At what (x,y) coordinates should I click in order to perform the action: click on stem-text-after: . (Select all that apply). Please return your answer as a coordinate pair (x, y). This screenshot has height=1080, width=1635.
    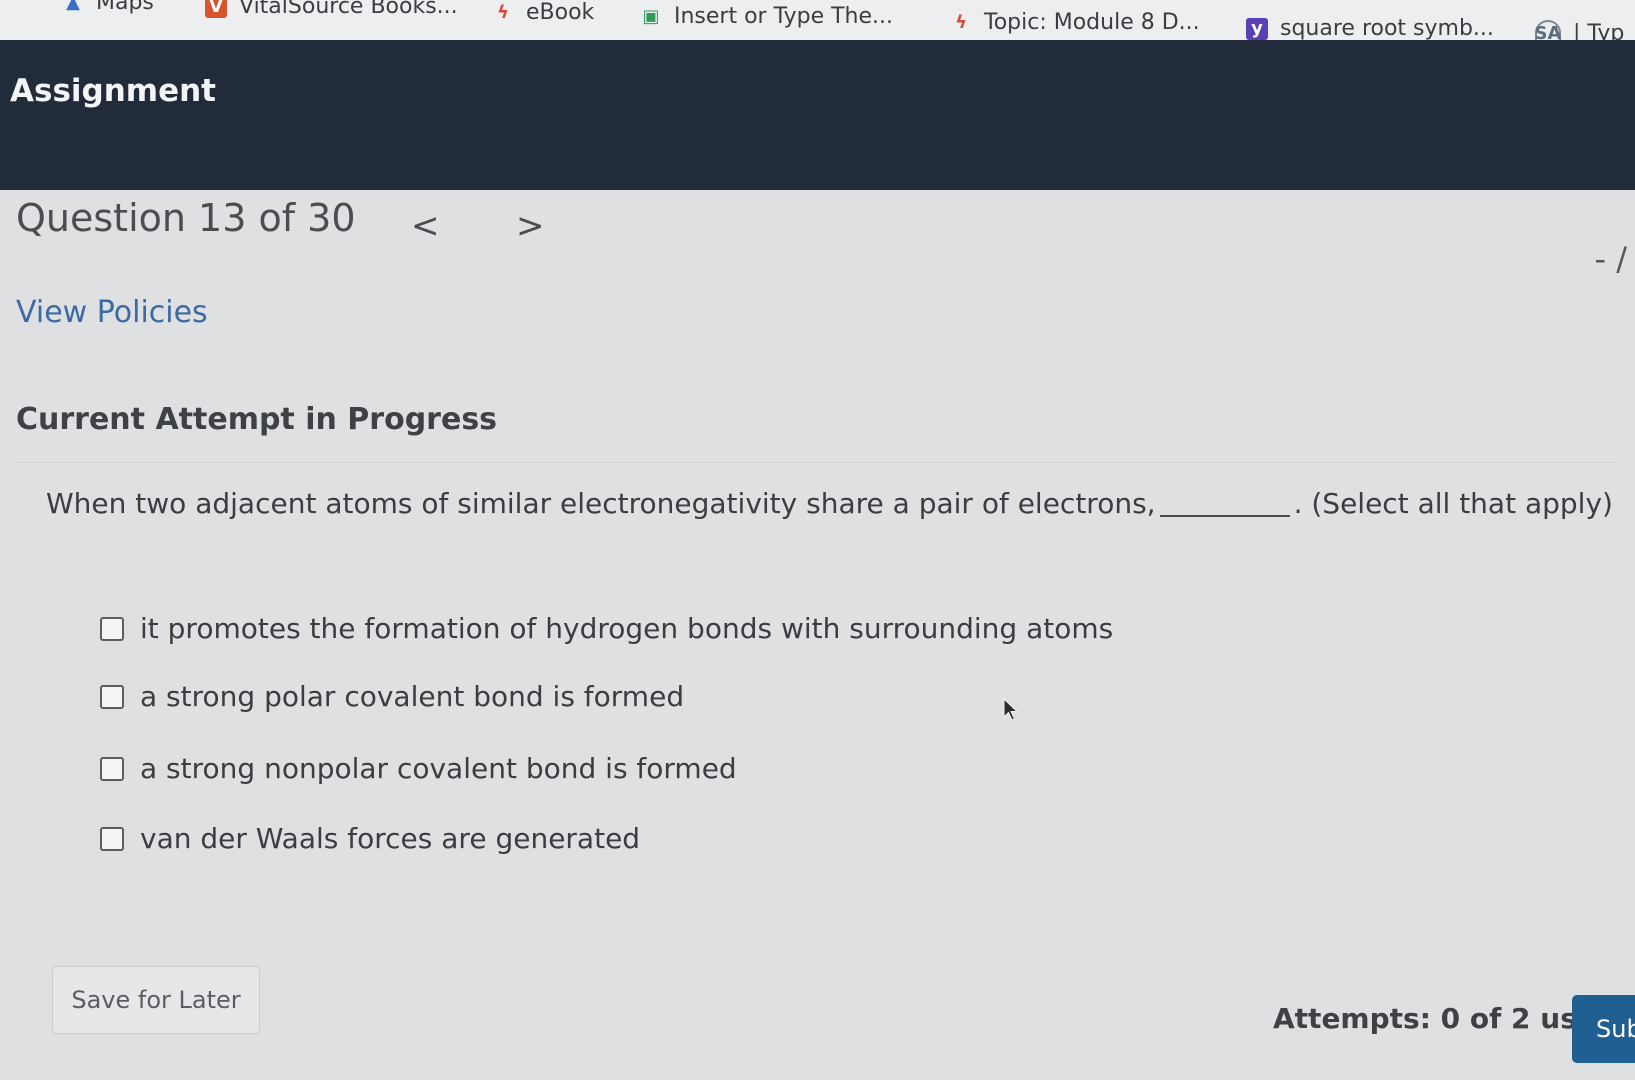
    Looking at the image, I should click on (1453, 503).